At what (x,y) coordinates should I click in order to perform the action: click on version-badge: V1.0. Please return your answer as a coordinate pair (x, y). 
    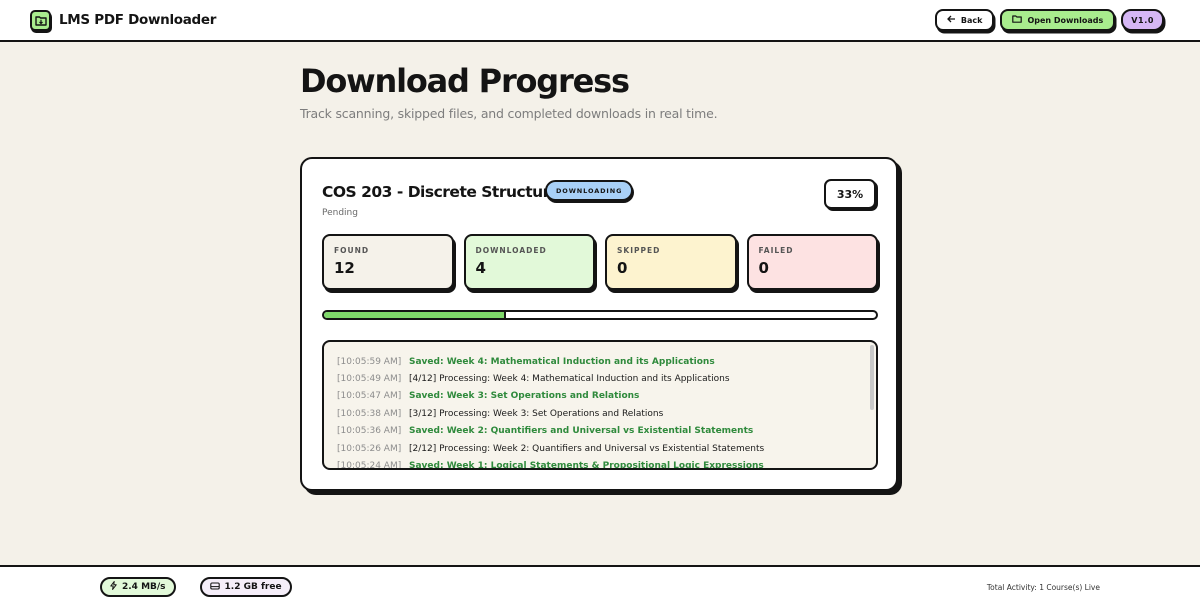
    Looking at the image, I should click on (1142, 20).